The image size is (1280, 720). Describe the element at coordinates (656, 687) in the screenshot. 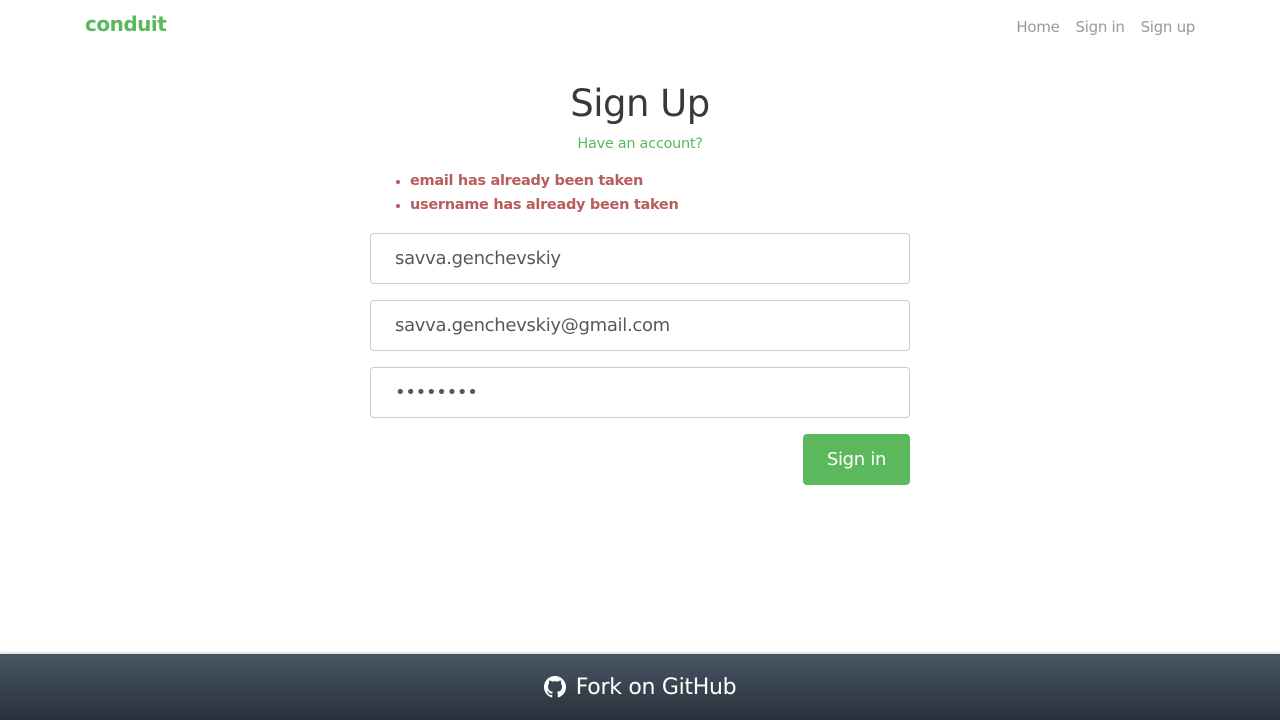

I see `fork-on-github-label: Fork on GitHub` at that location.